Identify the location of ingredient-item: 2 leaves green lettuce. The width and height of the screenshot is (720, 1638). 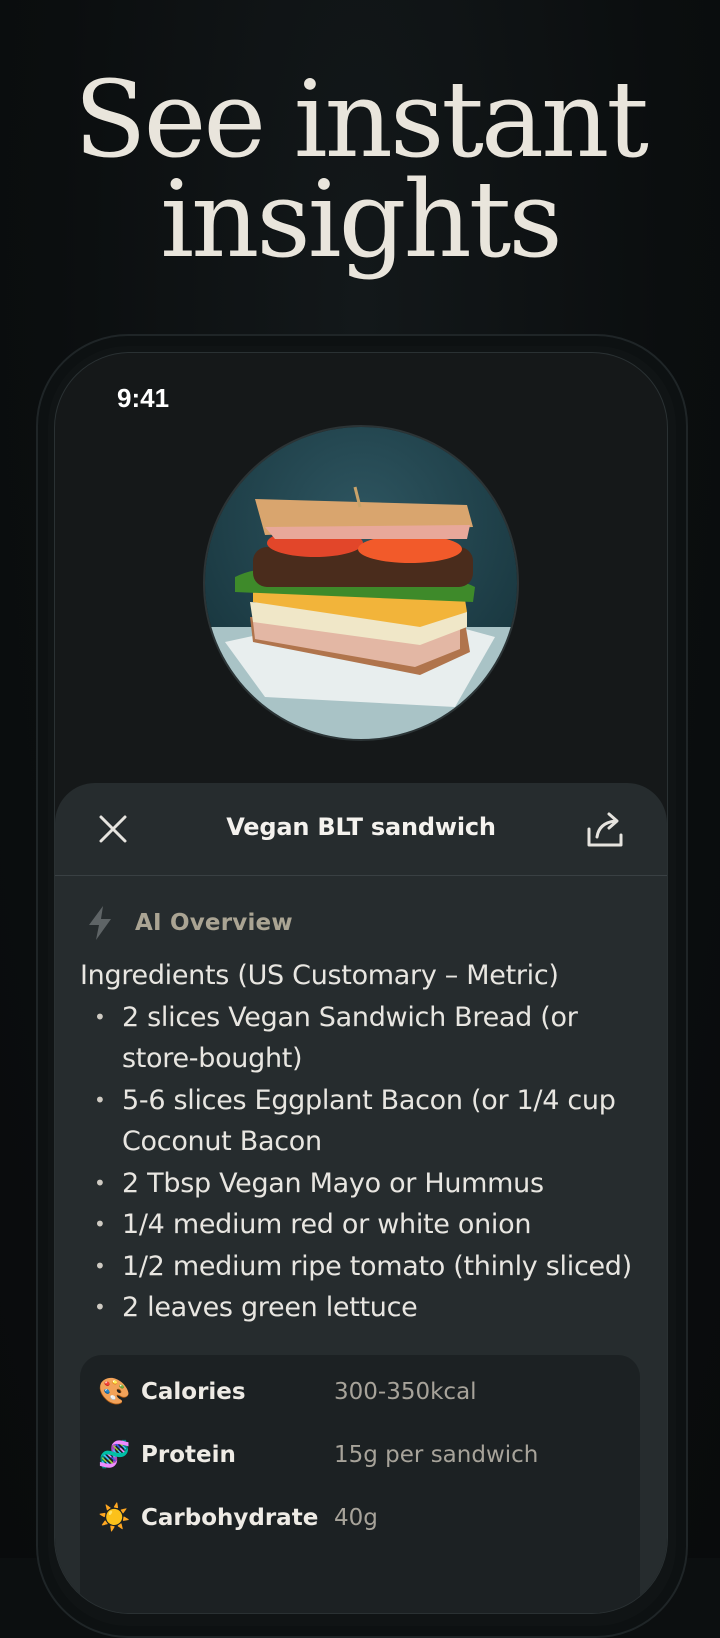
(365, 1308).